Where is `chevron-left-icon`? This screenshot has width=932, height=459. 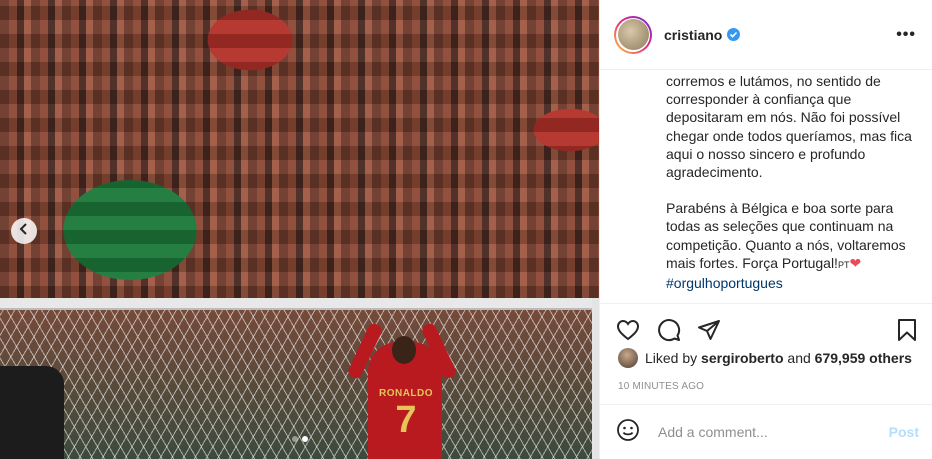
chevron-left-icon is located at coordinates (24, 231).